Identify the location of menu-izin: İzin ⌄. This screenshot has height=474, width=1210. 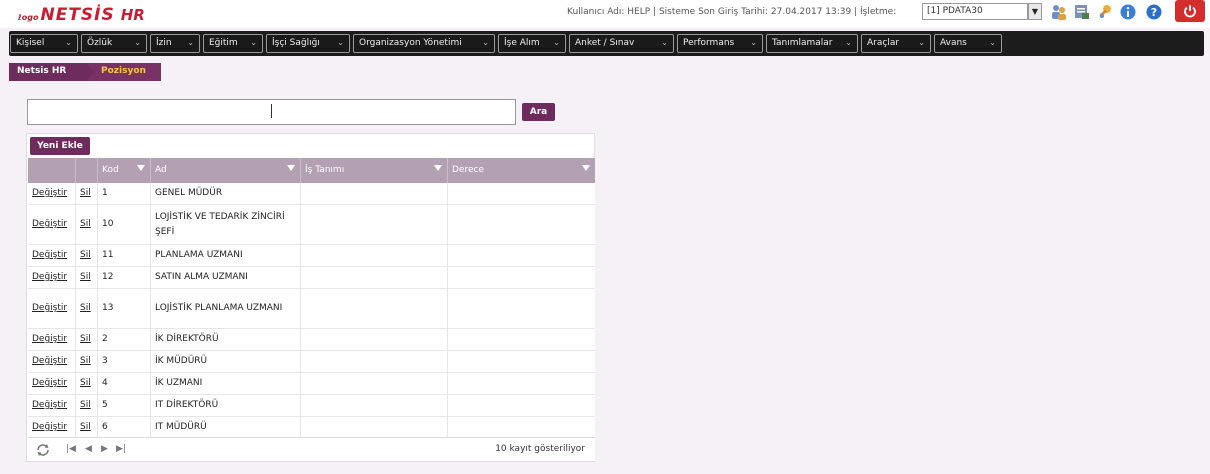
(175, 43).